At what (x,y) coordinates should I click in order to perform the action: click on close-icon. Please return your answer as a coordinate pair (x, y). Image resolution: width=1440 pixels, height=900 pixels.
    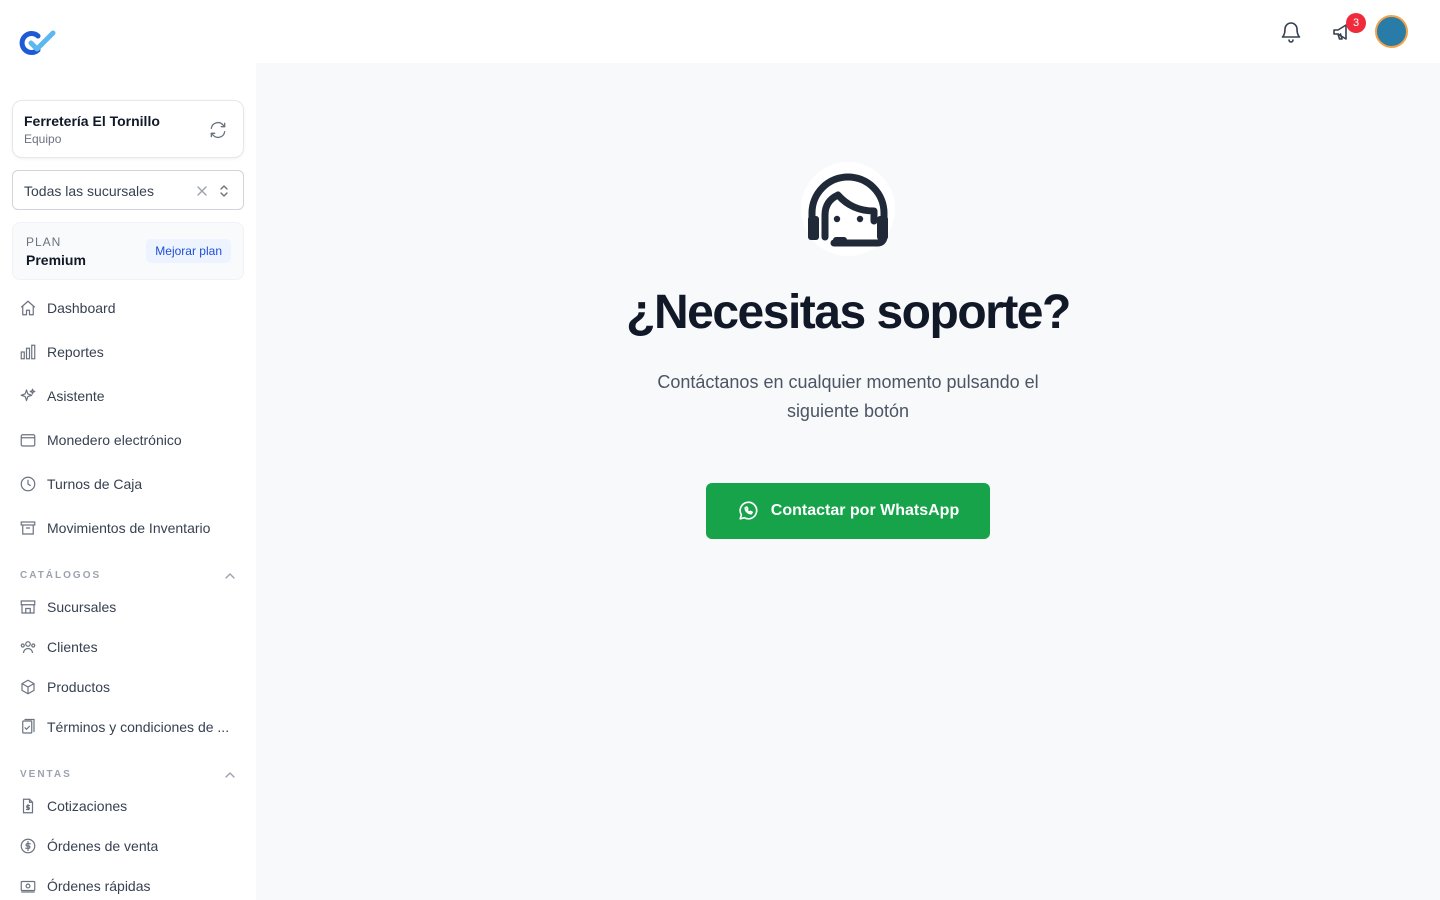
    Looking at the image, I should click on (202, 191).